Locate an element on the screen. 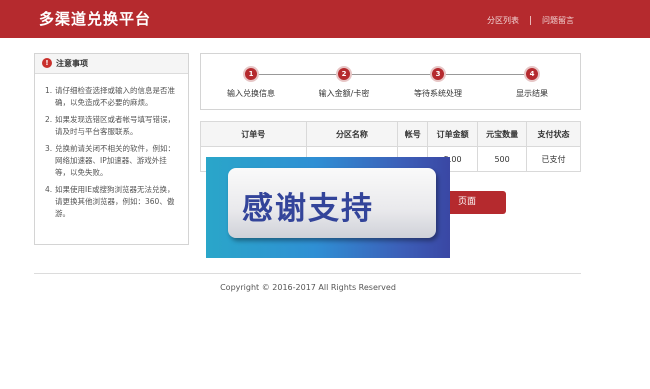  notice-item-number: 3. is located at coordinates (49, 148).